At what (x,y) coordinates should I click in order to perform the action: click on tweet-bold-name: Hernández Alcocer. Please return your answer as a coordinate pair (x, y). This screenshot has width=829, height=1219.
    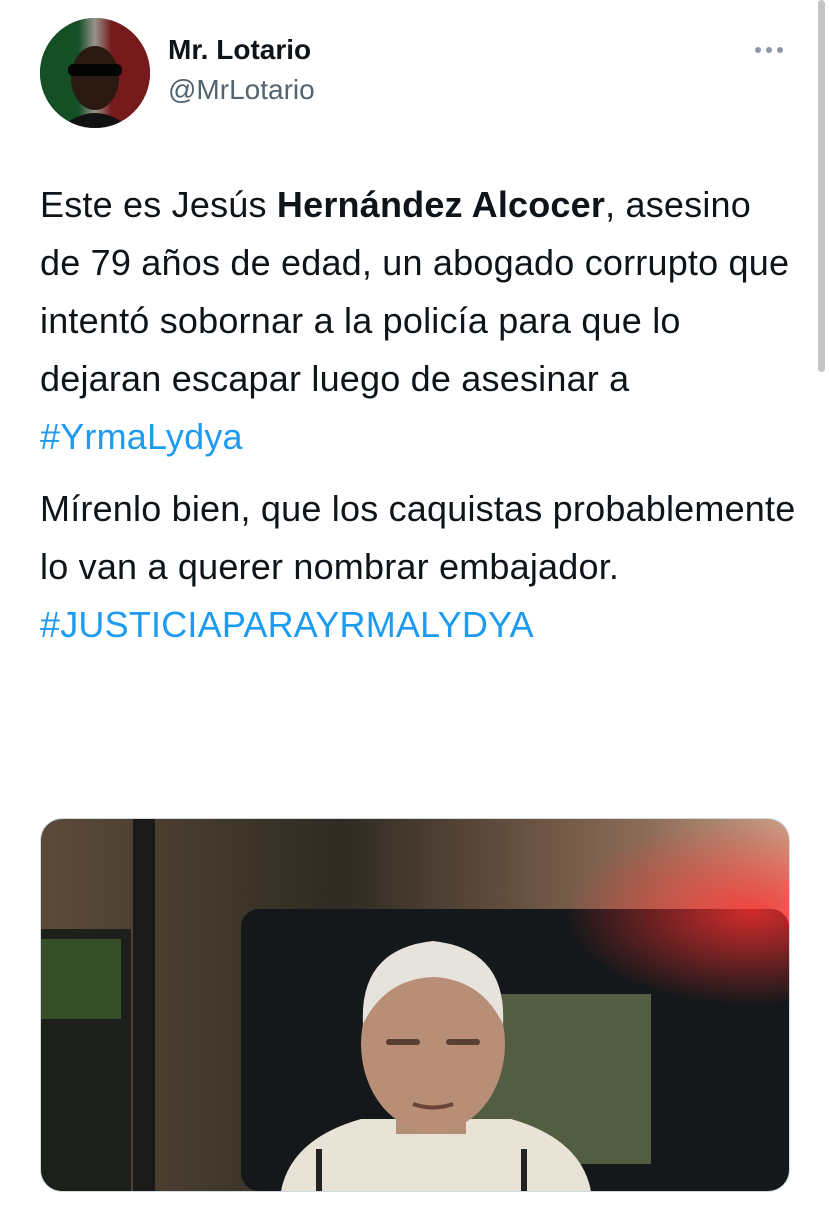
    Looking at the image, I should click on (441, 204).